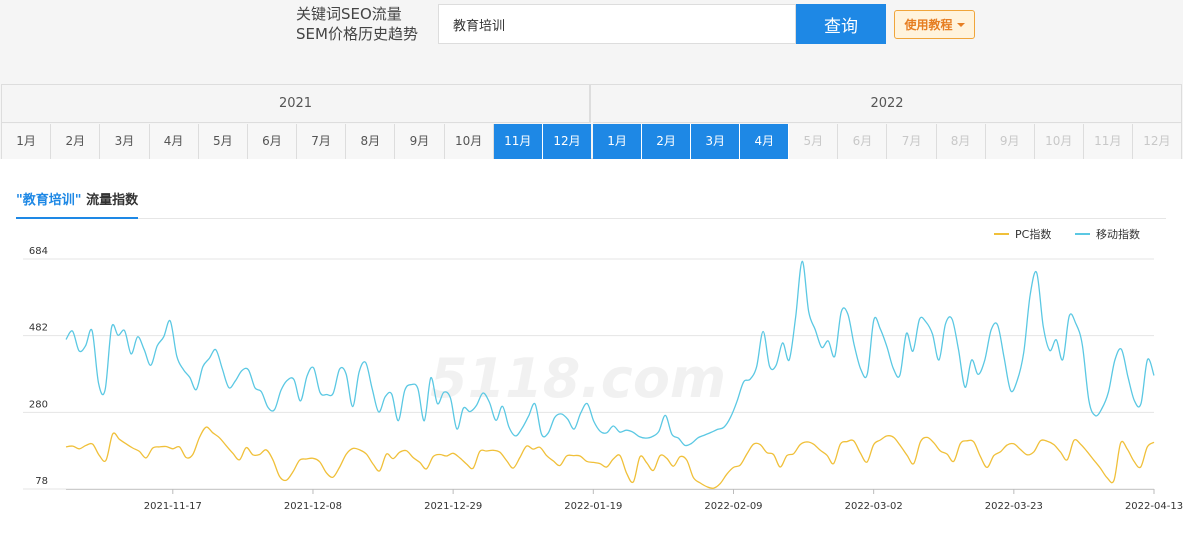  Describe the element at coordinates (1118, 234) in the screenshot. I see `legend-label-mobile: 移动指数` at that location.